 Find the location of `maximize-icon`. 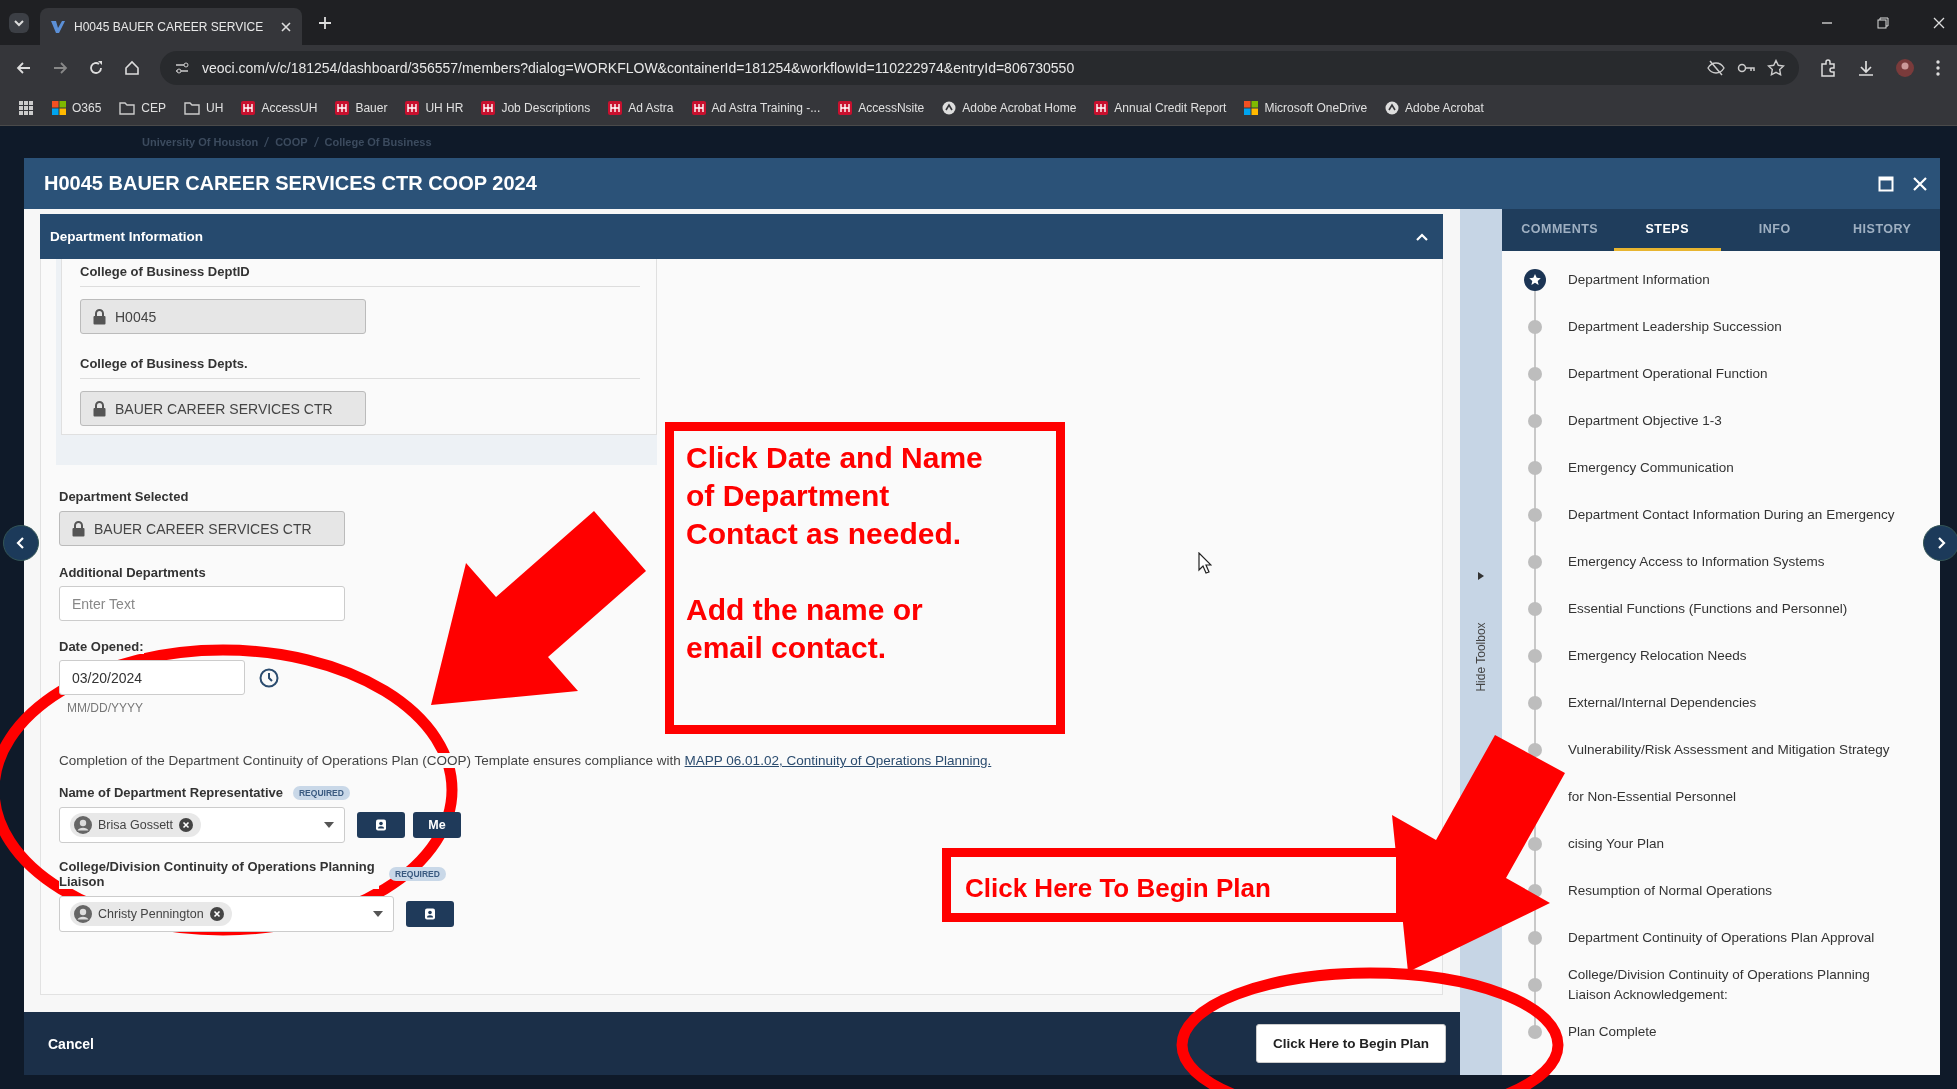

maximize-icon is located at coordinates (1886, 183).